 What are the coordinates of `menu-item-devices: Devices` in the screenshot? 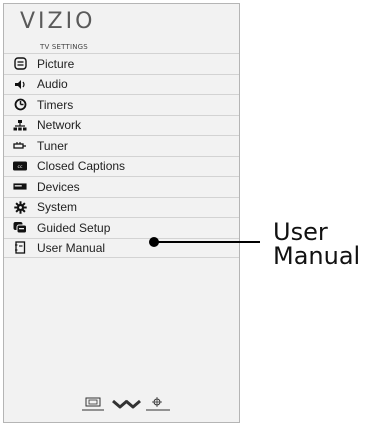 It's located at (121, 186).